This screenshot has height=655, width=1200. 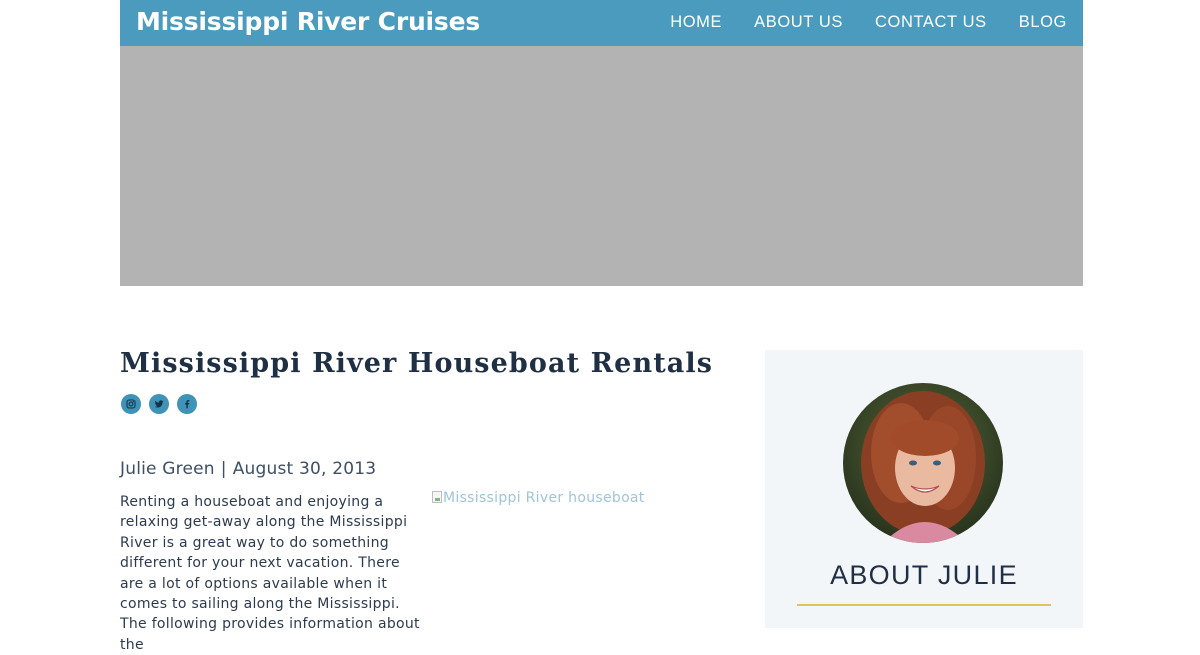 I want to click on facebook-icon, so click(x=187, y=404).